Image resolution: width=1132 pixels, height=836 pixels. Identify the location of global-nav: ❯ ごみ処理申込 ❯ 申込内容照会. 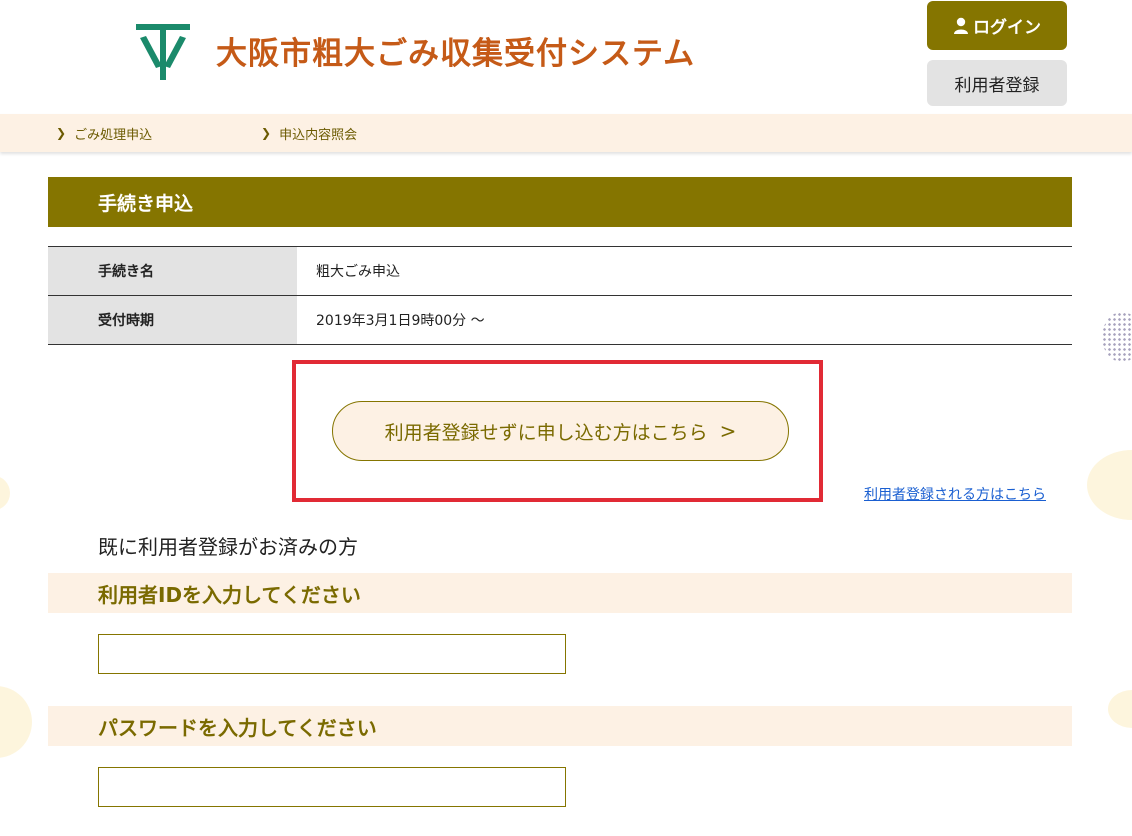
(566, 133).